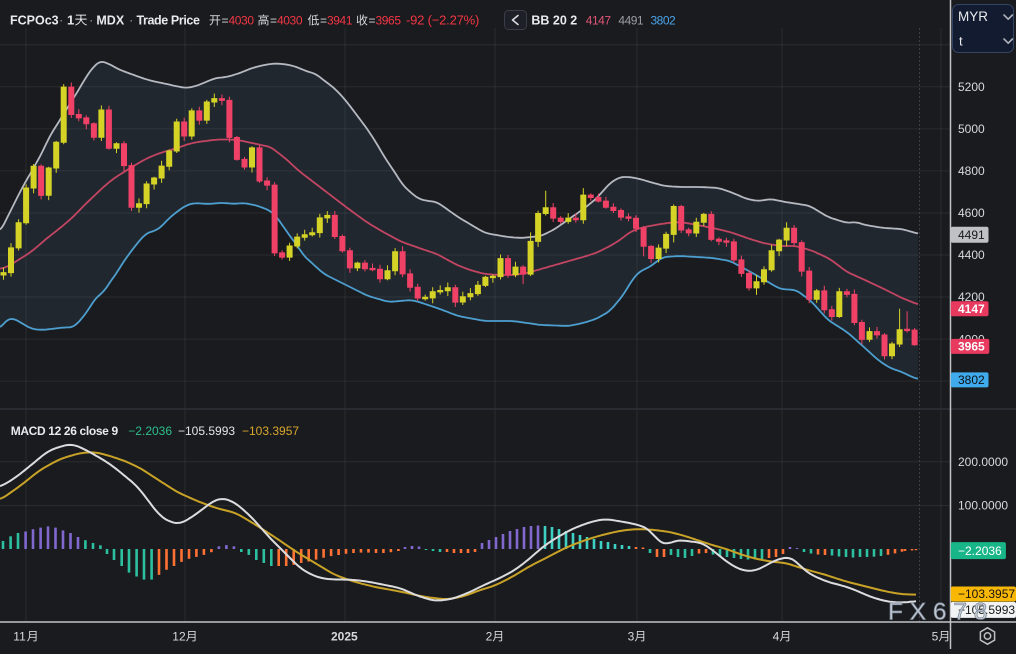 The image size is (1016, 654). I want to click on svg-text: Trade Price, so click(168, 21).